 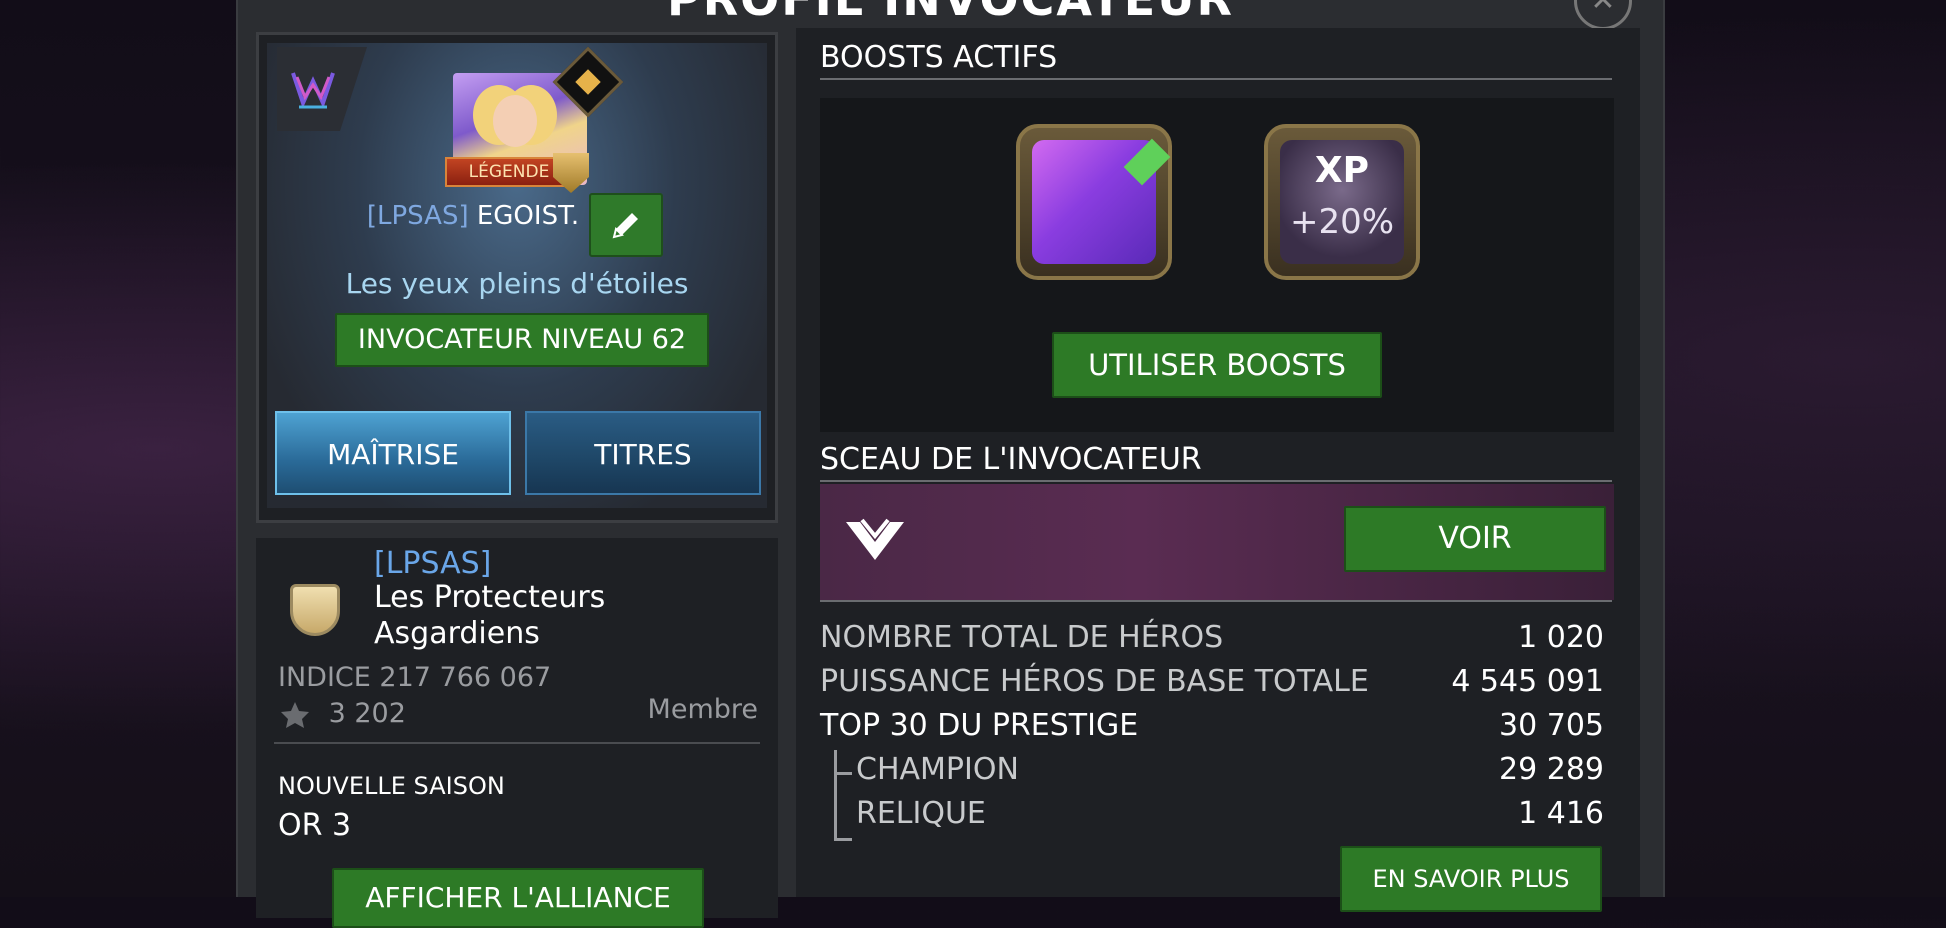 I want to click on summoner-level-button: INVOCATEUR NIVEAU 62, so click(x=522, y=340).